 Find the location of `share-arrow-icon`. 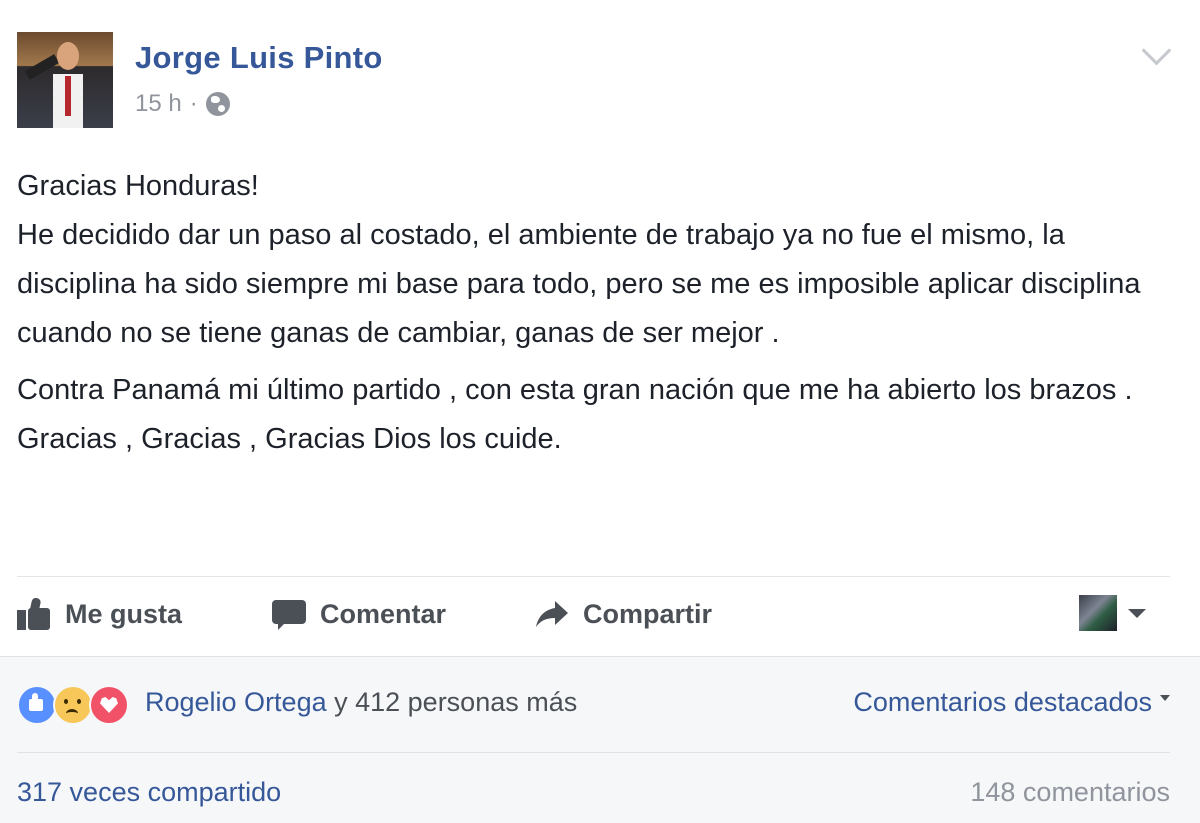

share-arrow-icon is located at coordinates (552, 614).